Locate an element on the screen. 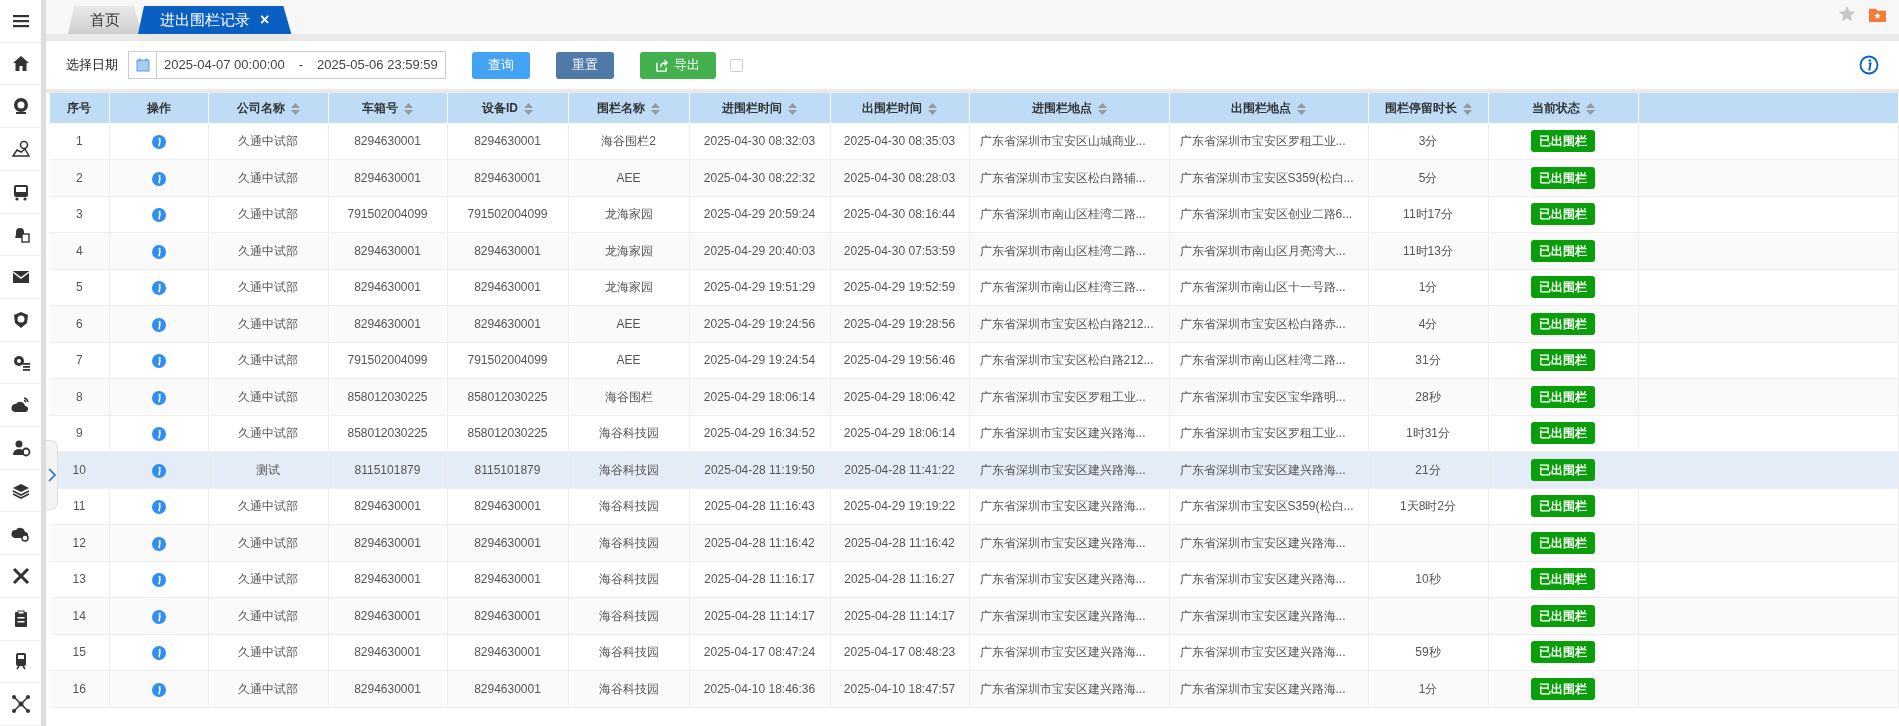  table-cell: 2025-04-28 11:16:43 is located at coordinates (759, 506).